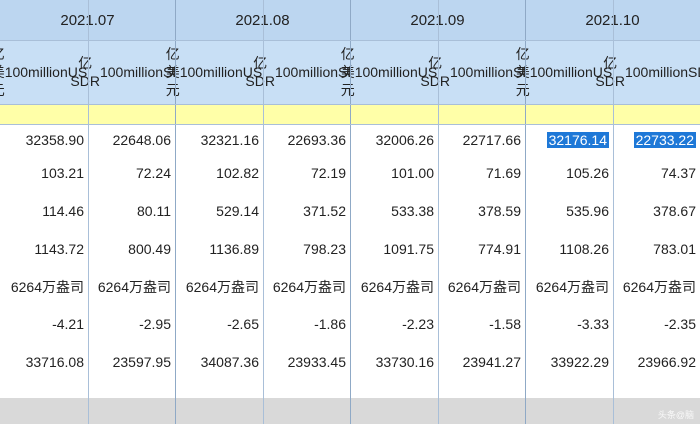 The height and width of the screenshot is (424, 700). I want to click on table-cell: 1143.72, so click(44, 249).